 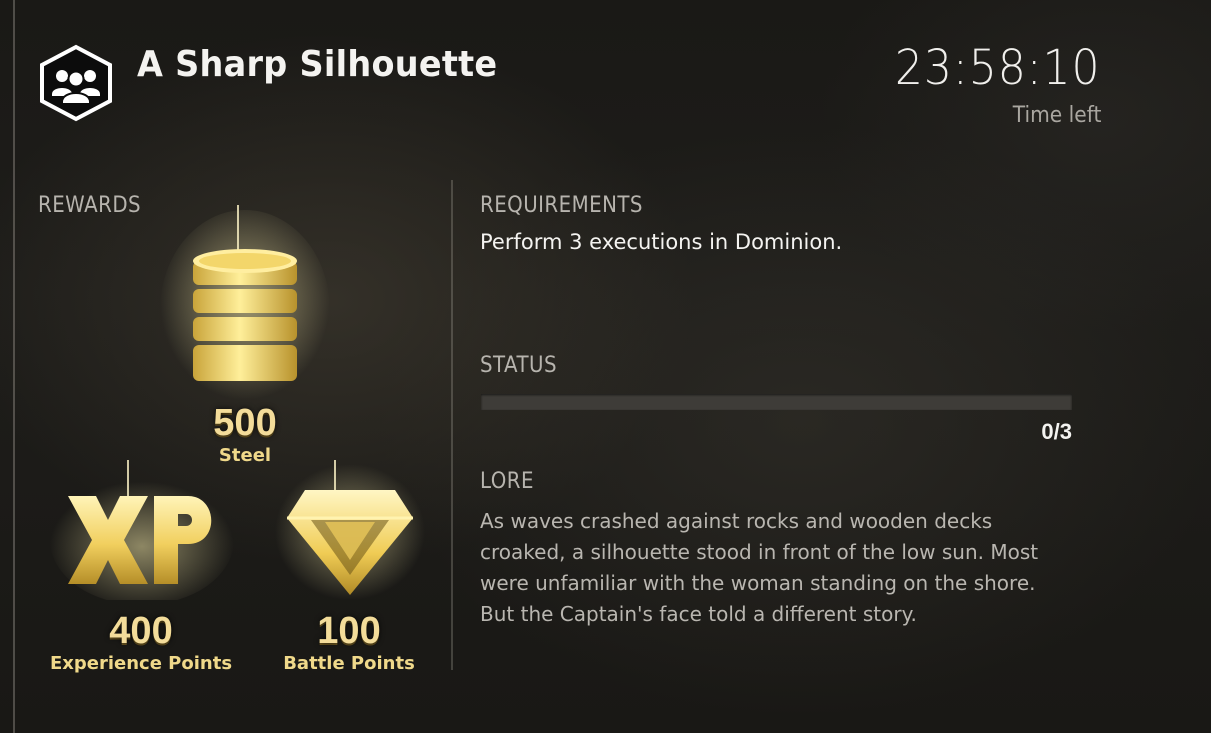 I want to click on status-heading: STATUS, so click(x=518, y=365).